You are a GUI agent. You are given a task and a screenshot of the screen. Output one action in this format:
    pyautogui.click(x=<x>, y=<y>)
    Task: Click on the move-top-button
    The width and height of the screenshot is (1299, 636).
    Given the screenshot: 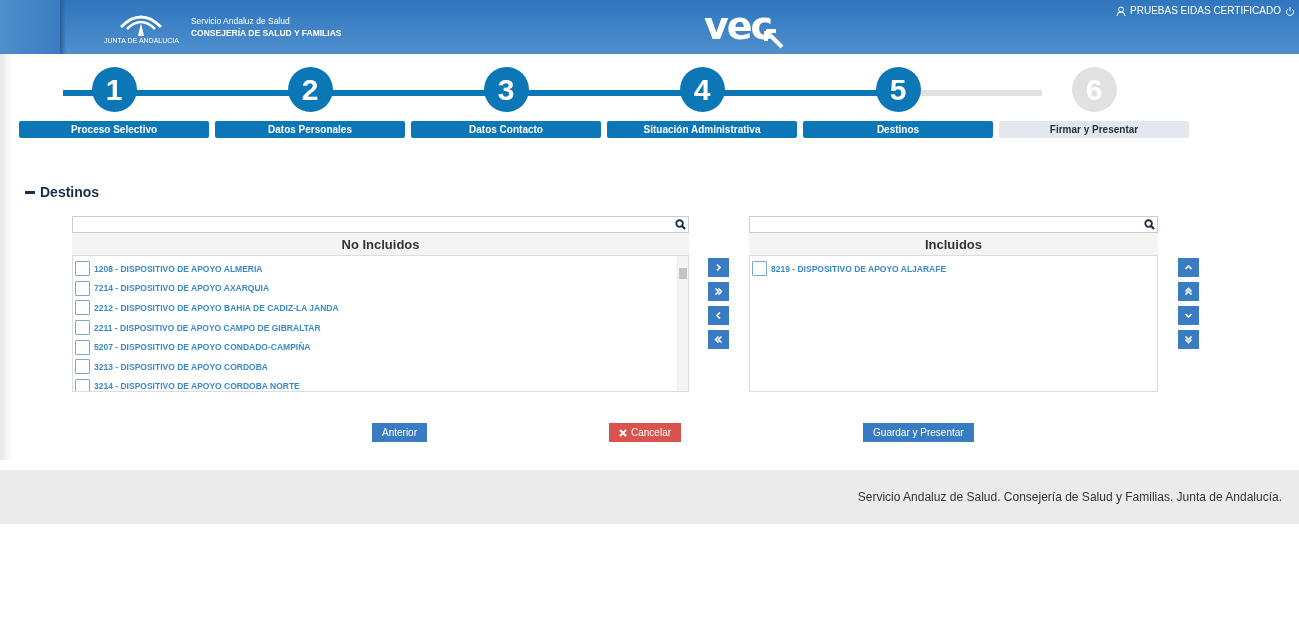 What is the action you would take?
    pyautogui.click(x=1188, y=291)
    